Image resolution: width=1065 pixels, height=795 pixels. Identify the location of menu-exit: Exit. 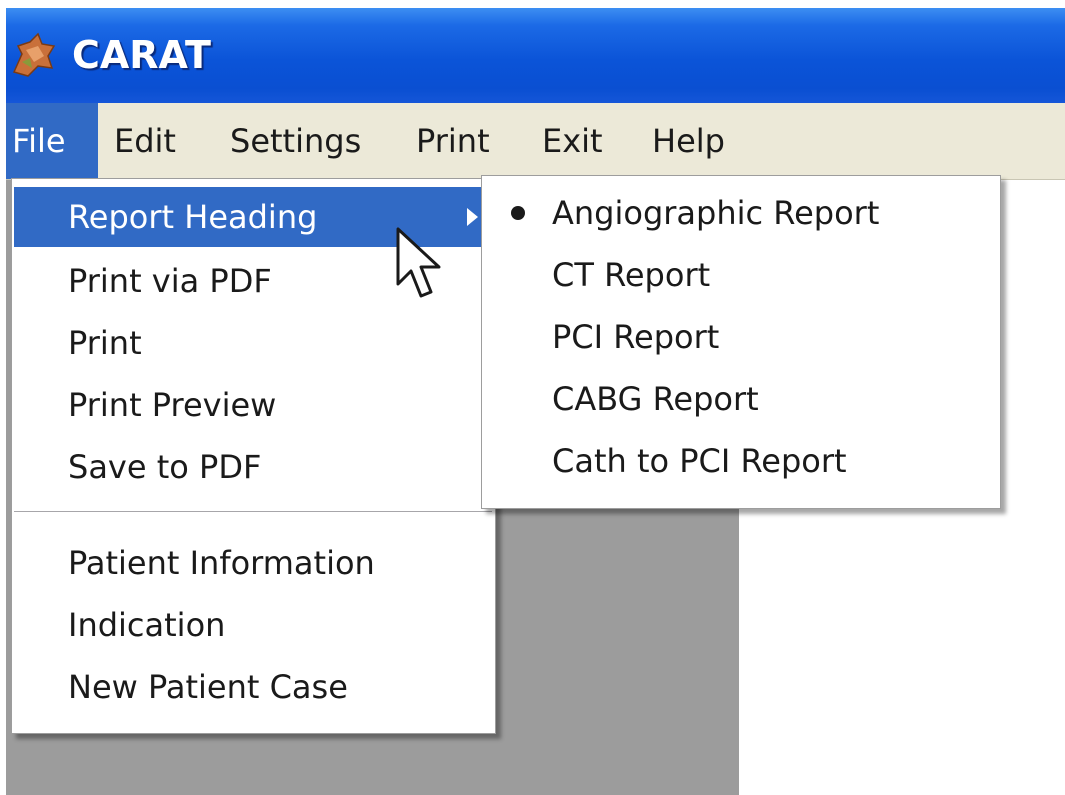
(572, 141).